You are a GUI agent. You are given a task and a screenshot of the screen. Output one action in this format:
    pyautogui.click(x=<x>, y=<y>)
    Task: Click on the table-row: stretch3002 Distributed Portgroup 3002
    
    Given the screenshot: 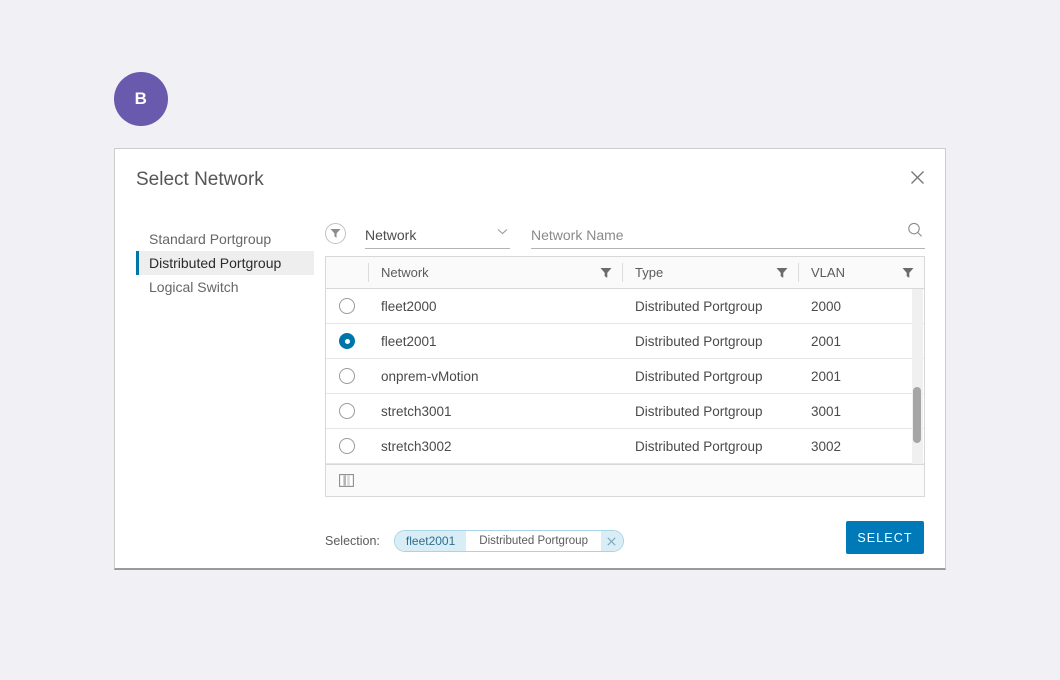 What is the action you would take?
    pyautogui.click(x=625, y=446)
    